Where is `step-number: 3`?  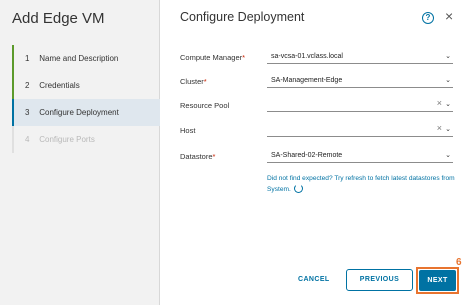
step-number: 3 is located at coordinates (27, 112).